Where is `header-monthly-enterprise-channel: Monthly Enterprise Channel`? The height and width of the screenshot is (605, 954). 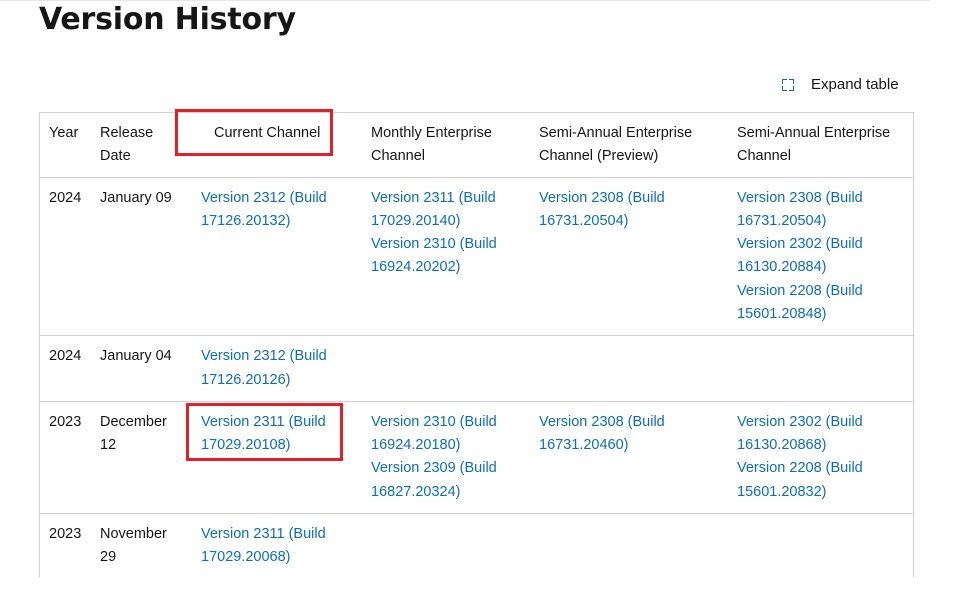
header-monthly-enterprise-channel: Monthly Enterprise Channel is located at coordinates (431, 145).